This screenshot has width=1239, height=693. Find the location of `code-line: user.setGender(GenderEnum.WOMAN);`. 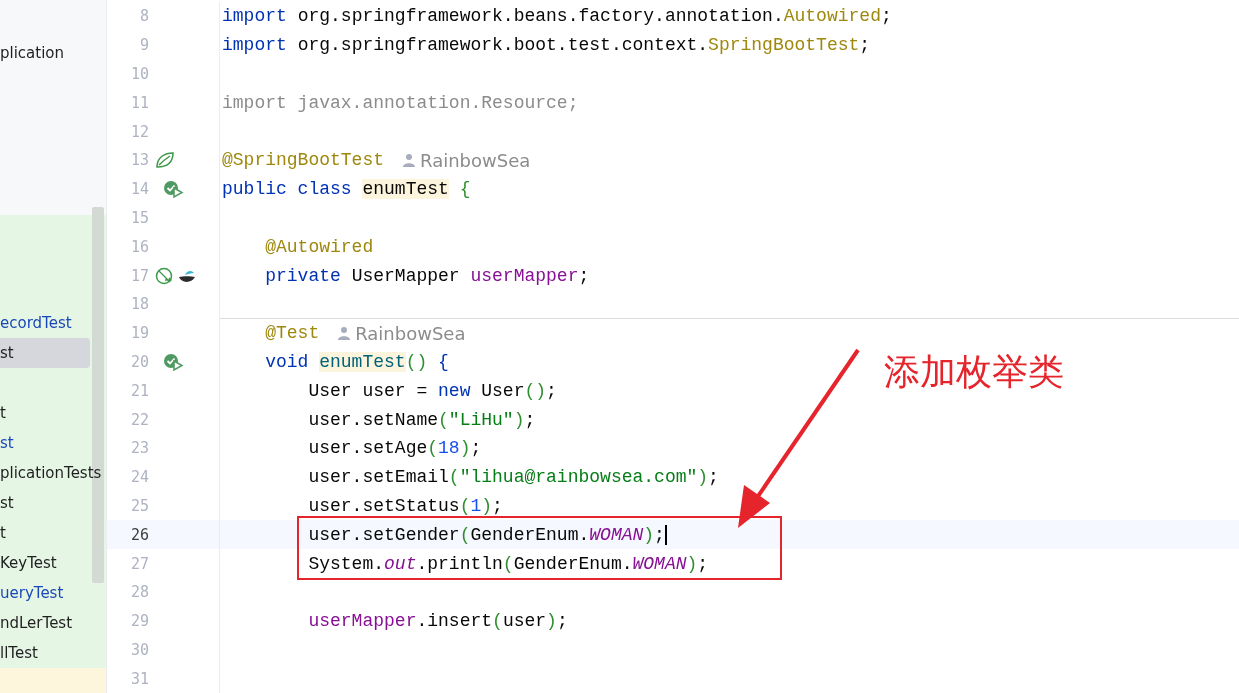

code-line: user.setGender(GenderEnum.WOMAN); is located at coordinates (487, 534).